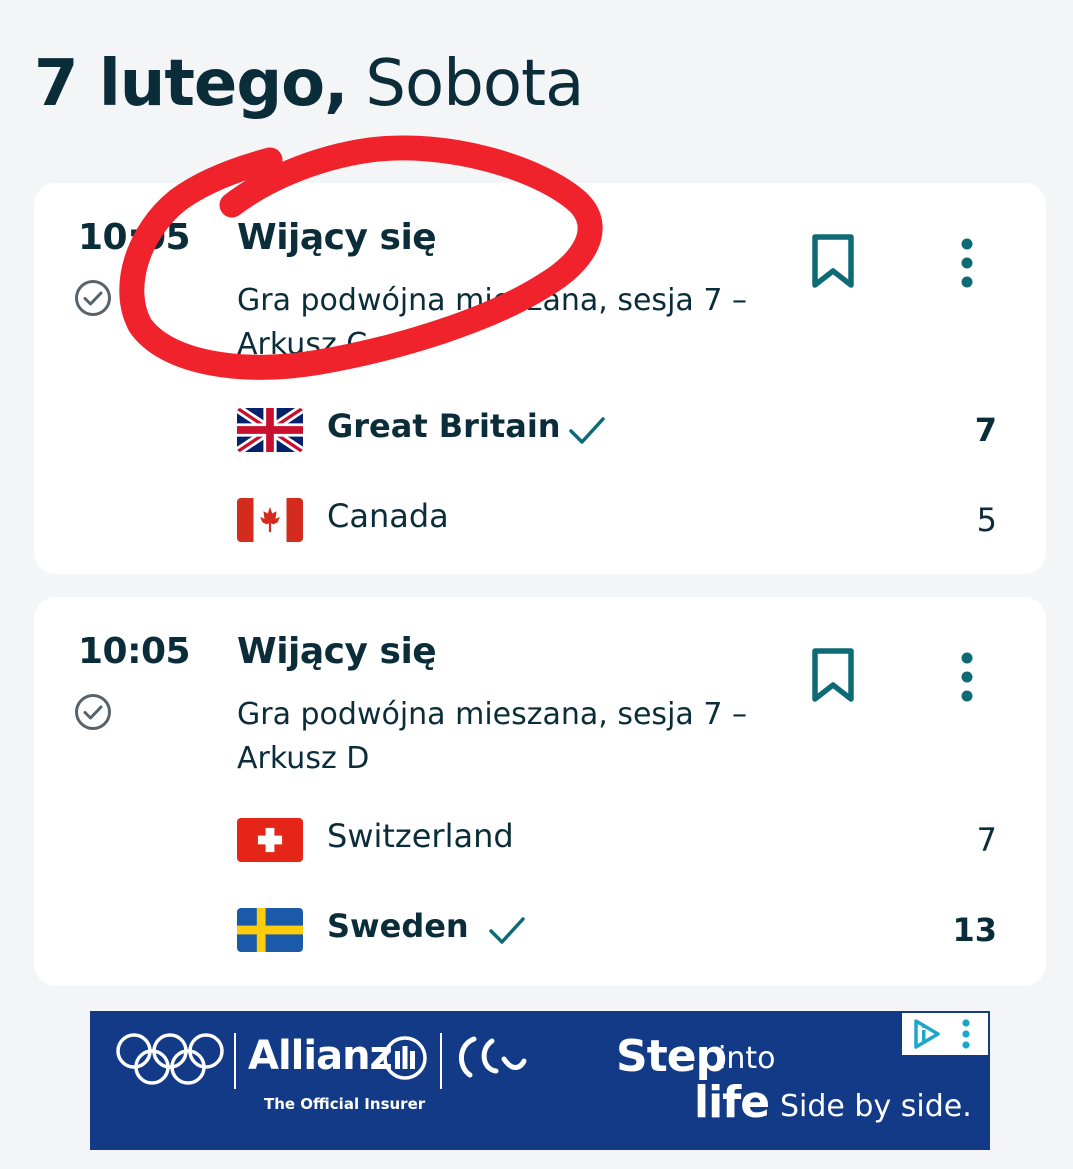 The width and height of the screenshot is (1073, 1169). What do you see at coordinates (444, 426) in the screenshot?
I see `team-name: Great Britain` at bounding box center [444, 426].